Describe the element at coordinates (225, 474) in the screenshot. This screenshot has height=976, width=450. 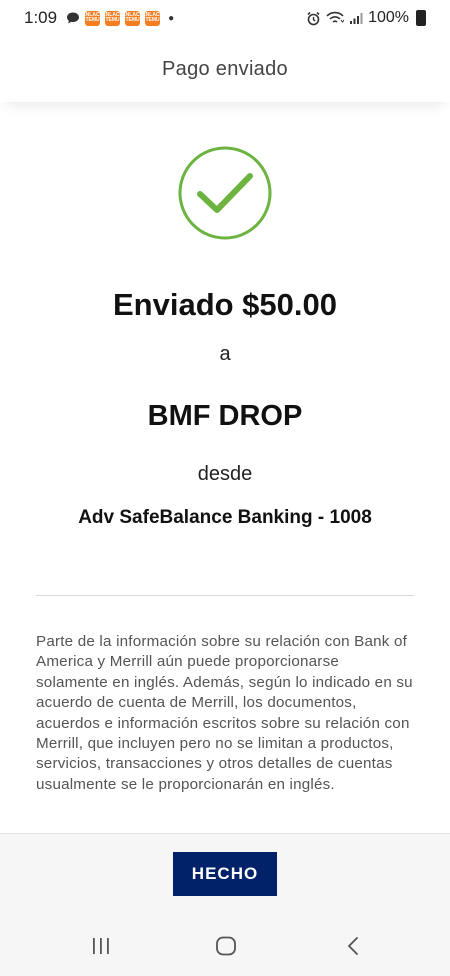
I see `from-label: desde` at that location.